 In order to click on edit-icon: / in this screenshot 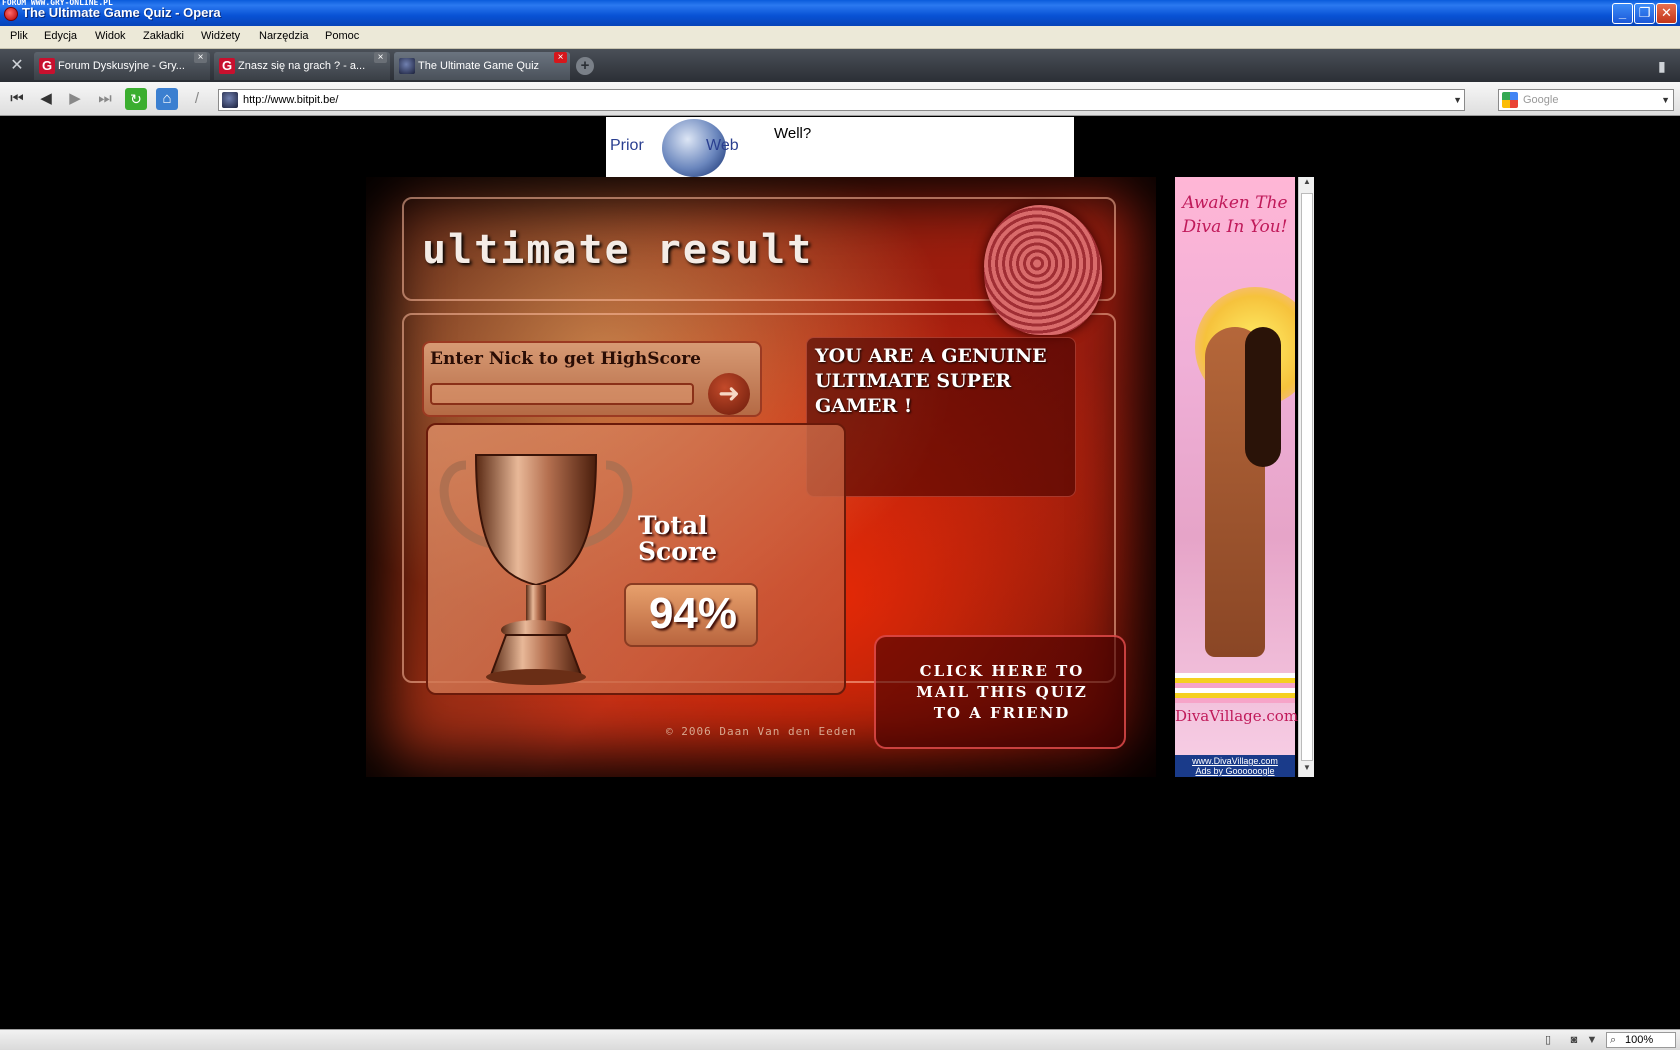, I will do `click(197, 99)`.